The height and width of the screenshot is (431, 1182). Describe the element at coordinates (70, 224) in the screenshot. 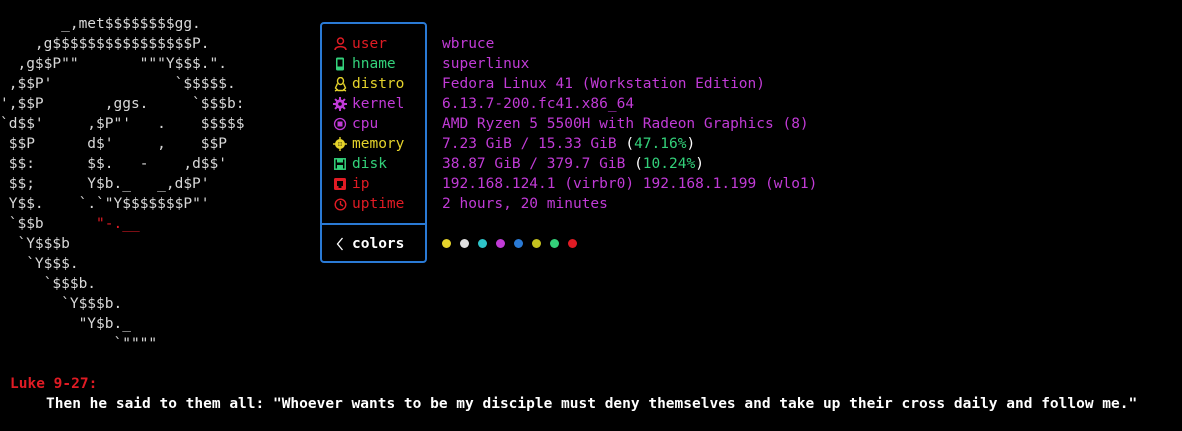

I see `logo-line: `$$b "-.__` at that location.